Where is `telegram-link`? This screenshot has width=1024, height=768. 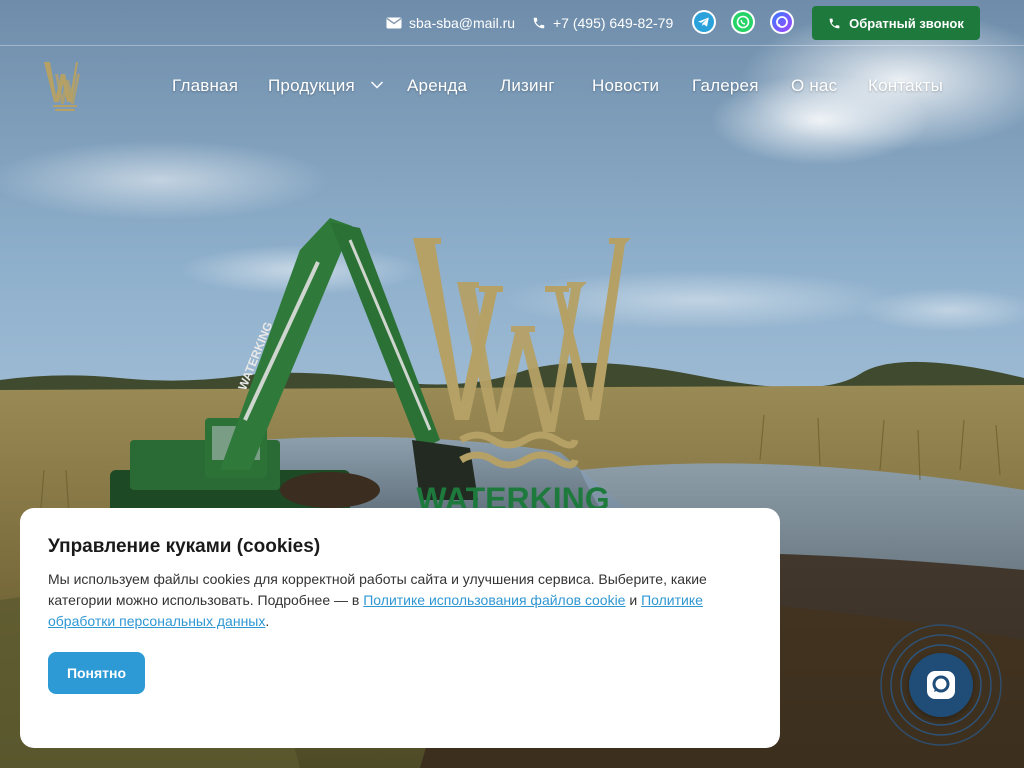 telegram-link is located at coordinates (704, 22).